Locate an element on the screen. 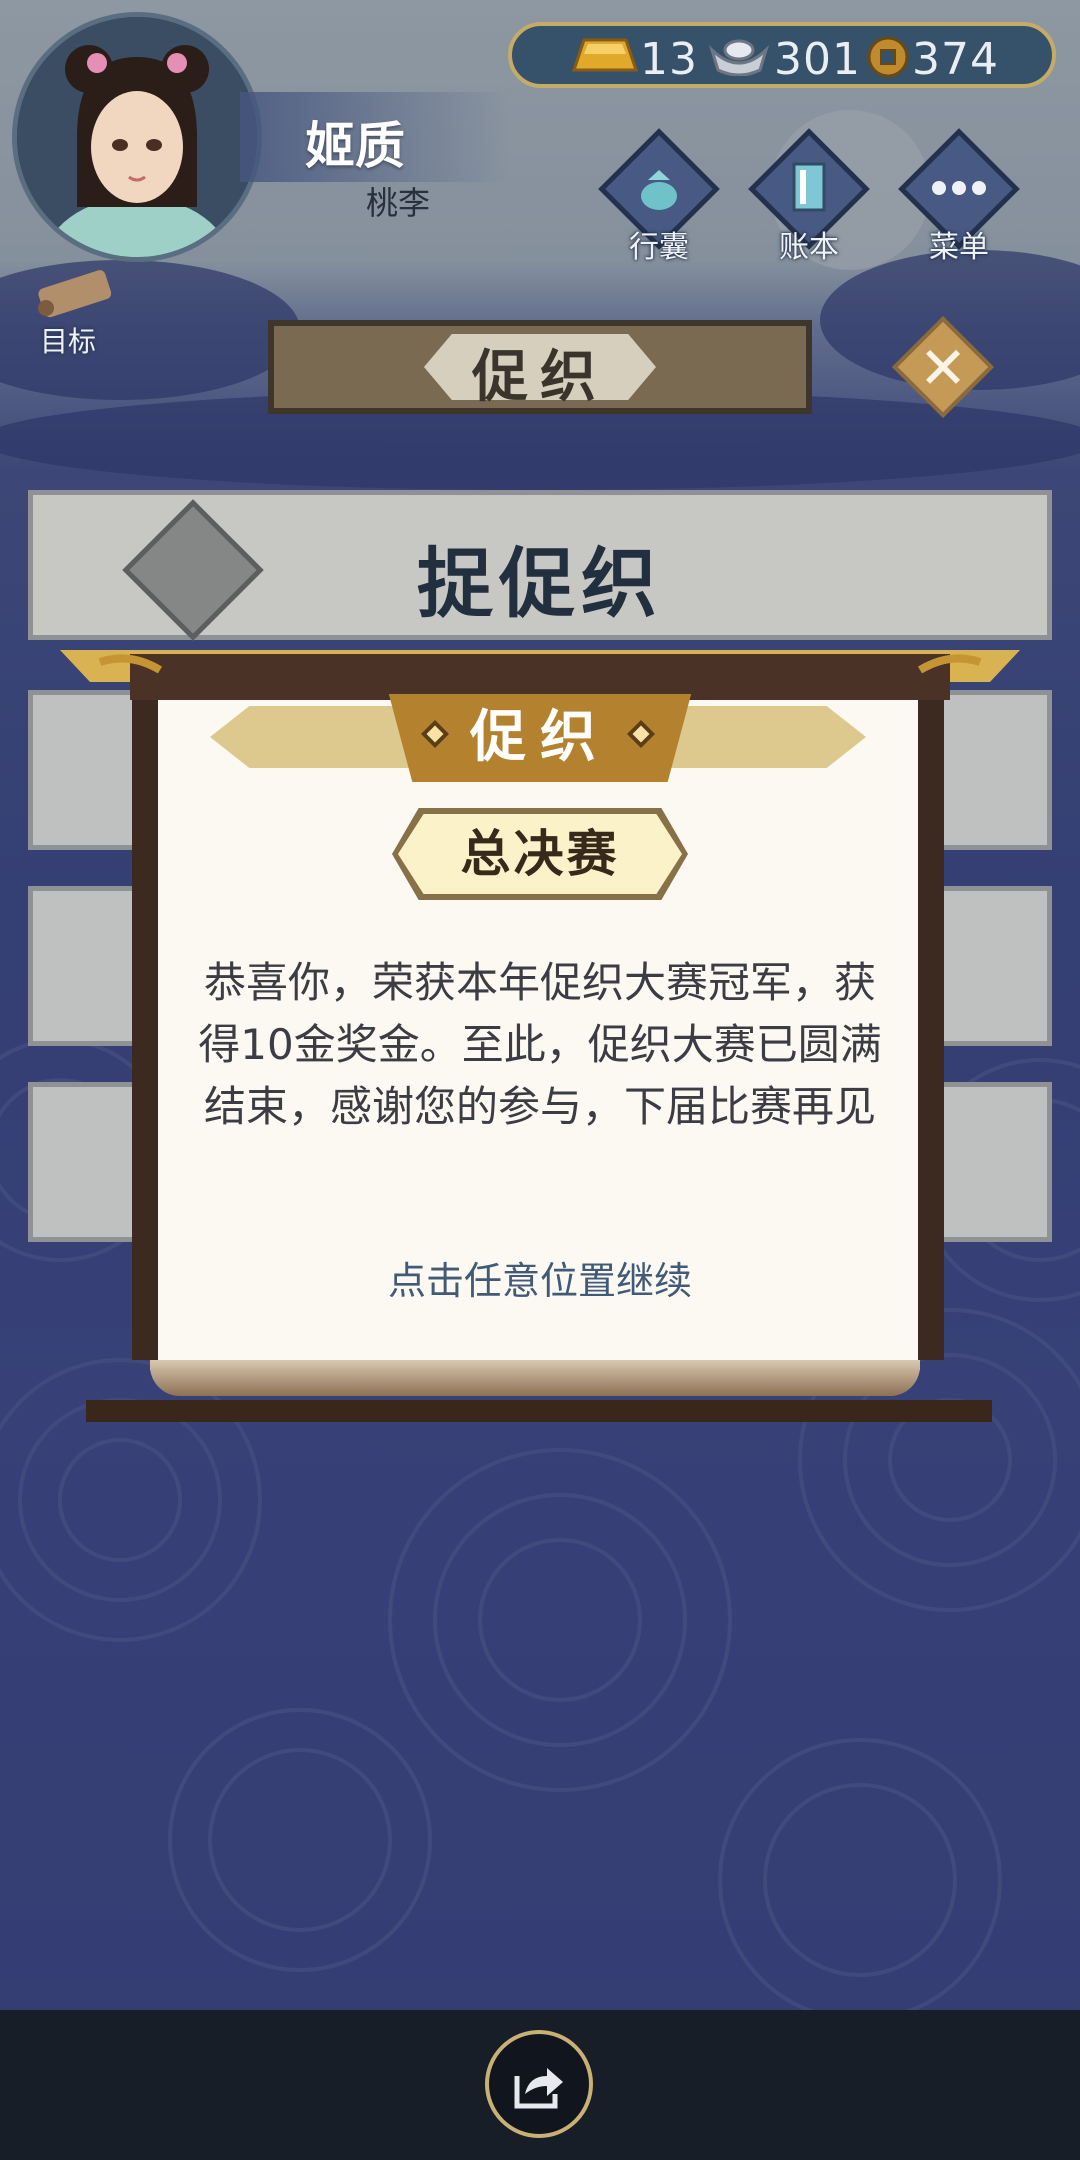 The height and width of the screenshot is (2160, 1080). continue-hint: 点击任意位置继续 is located at coordinates (540, 1277).